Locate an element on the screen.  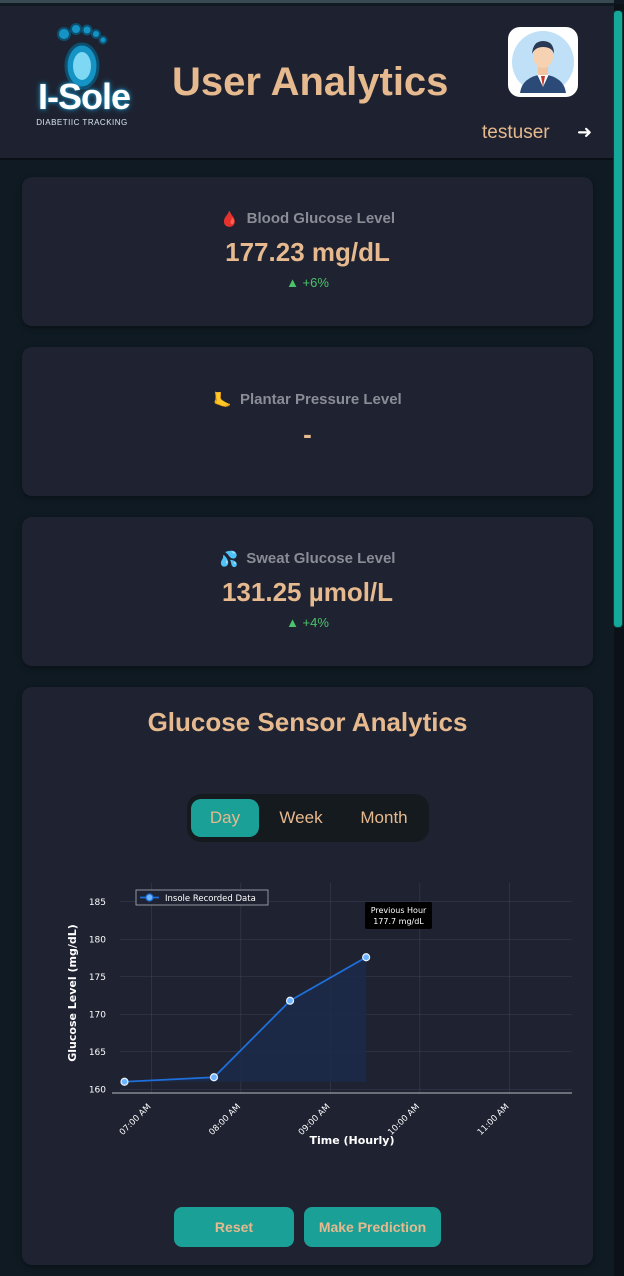
legend-marker-icon is located at coordinates (149, 897).